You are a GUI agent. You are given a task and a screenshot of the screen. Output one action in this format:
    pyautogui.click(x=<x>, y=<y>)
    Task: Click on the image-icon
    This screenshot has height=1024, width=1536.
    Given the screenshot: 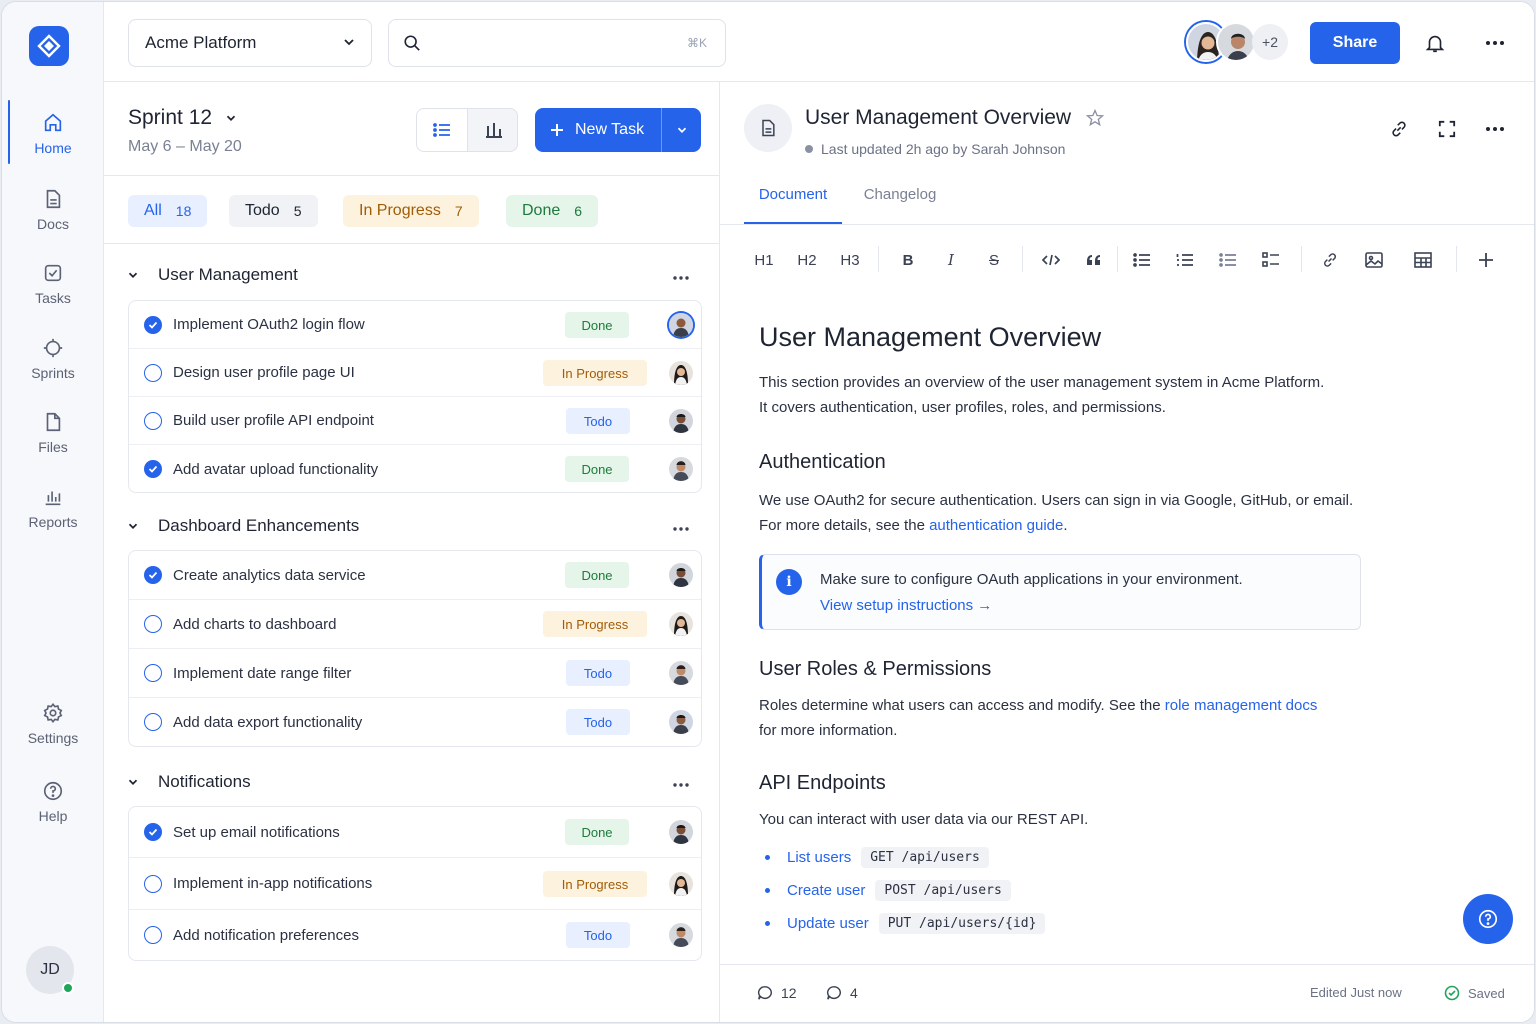 What is the action you would take?
    pyautogui.click(x=1374, y=260)
    